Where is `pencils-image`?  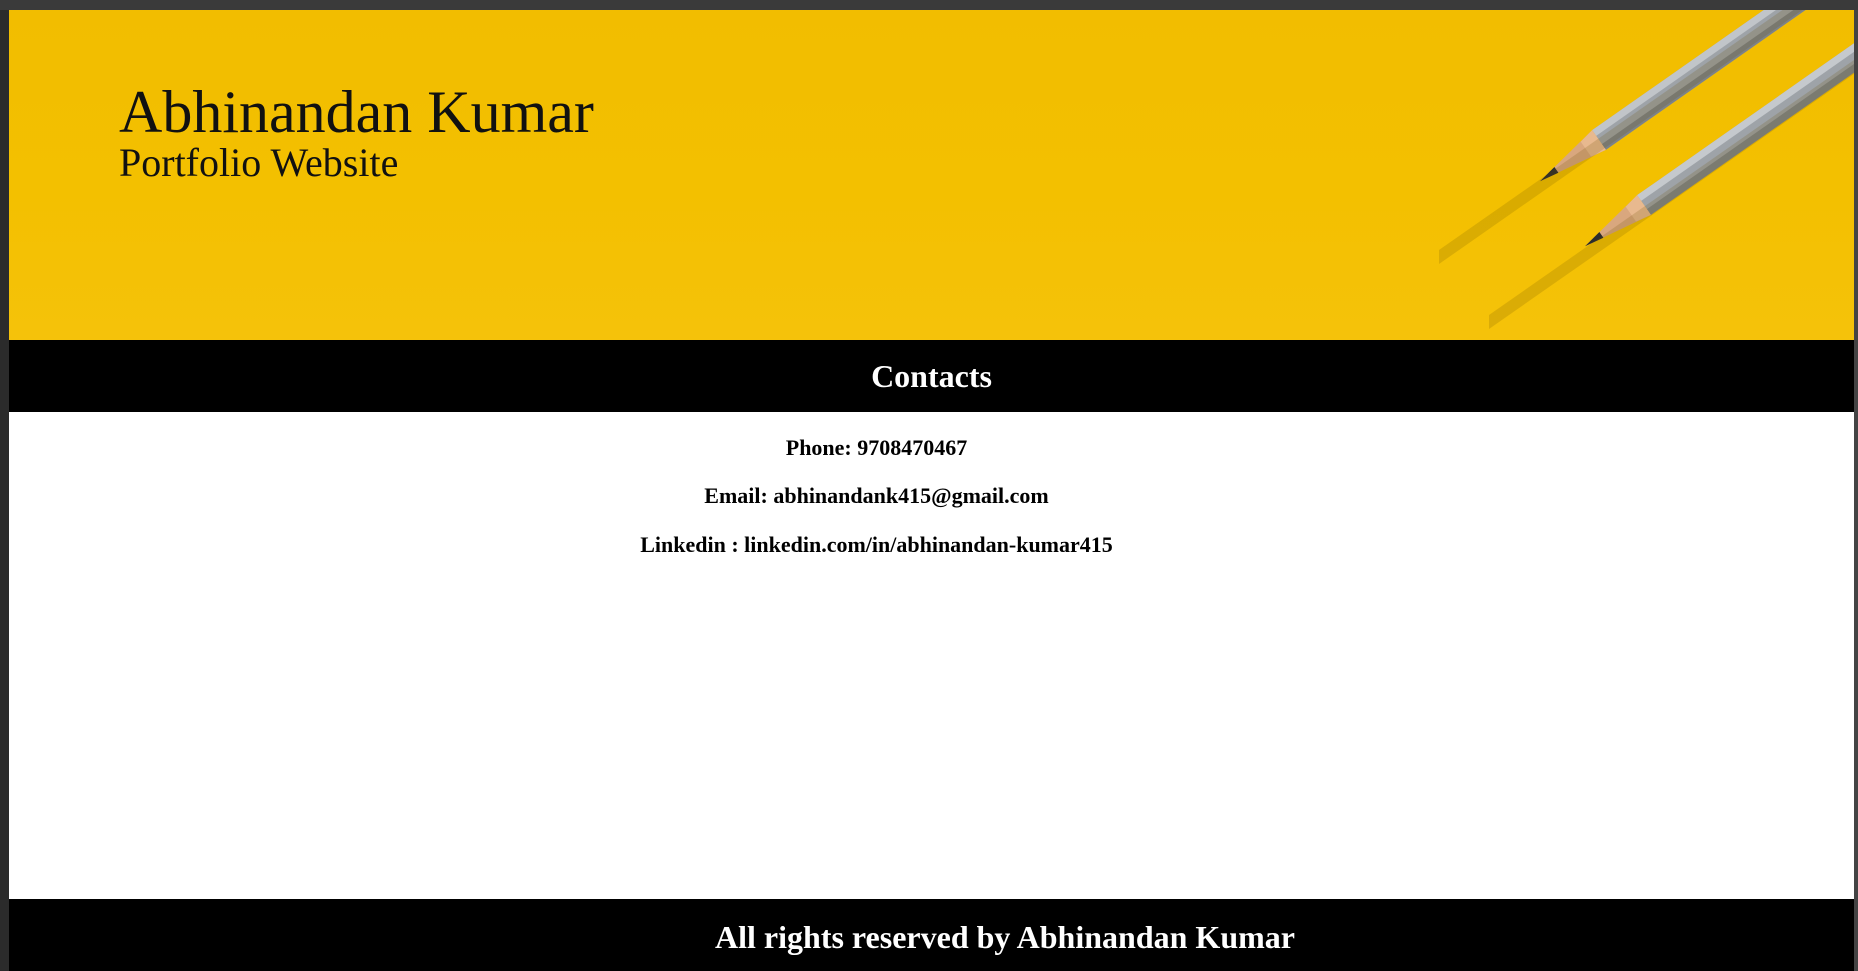
pencils-image is located at coordinates (1646, 169).